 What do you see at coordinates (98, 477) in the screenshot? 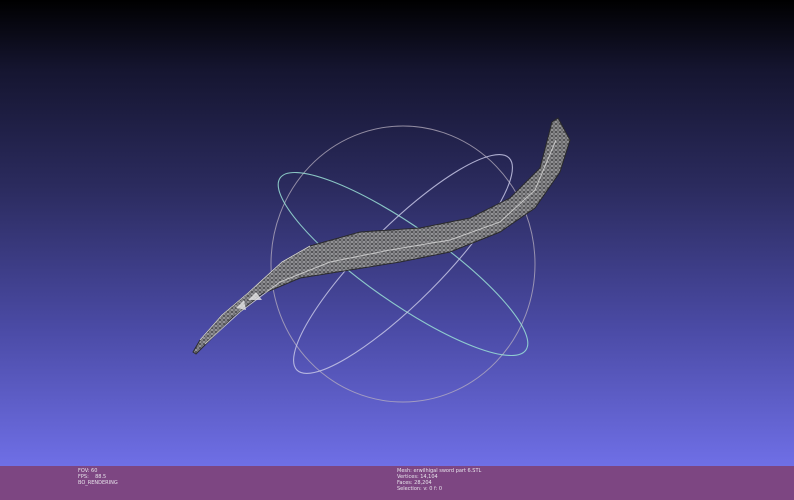
I see `render-info-panel: FOV: 60 FPS: 88.5 BO_RENDERING` at bounding box center [98, 477].